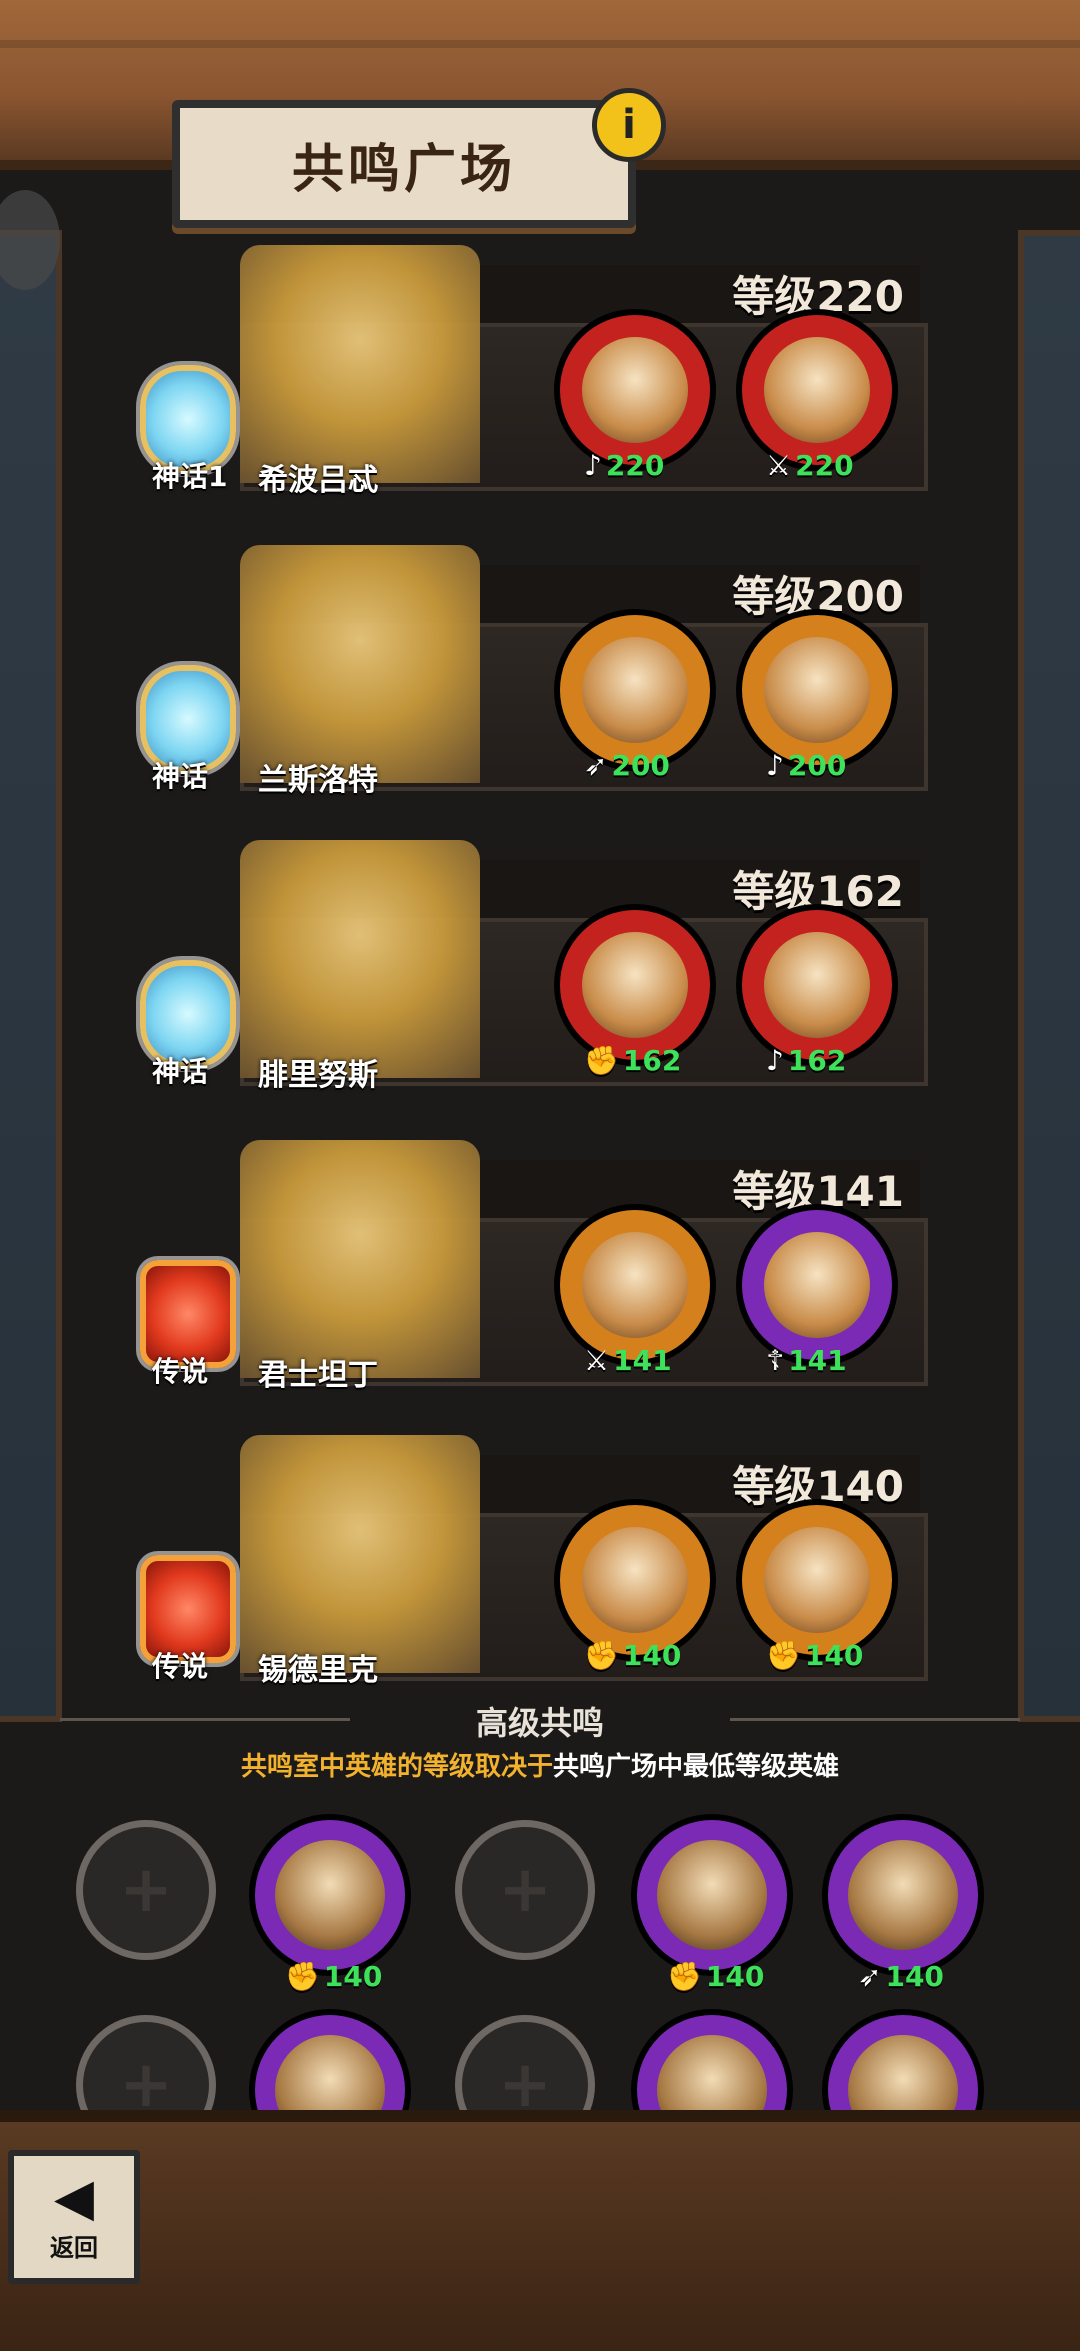  Describe the element at coordinates (629, 125) in the screenshot. I see `info-icon: i` at that location.